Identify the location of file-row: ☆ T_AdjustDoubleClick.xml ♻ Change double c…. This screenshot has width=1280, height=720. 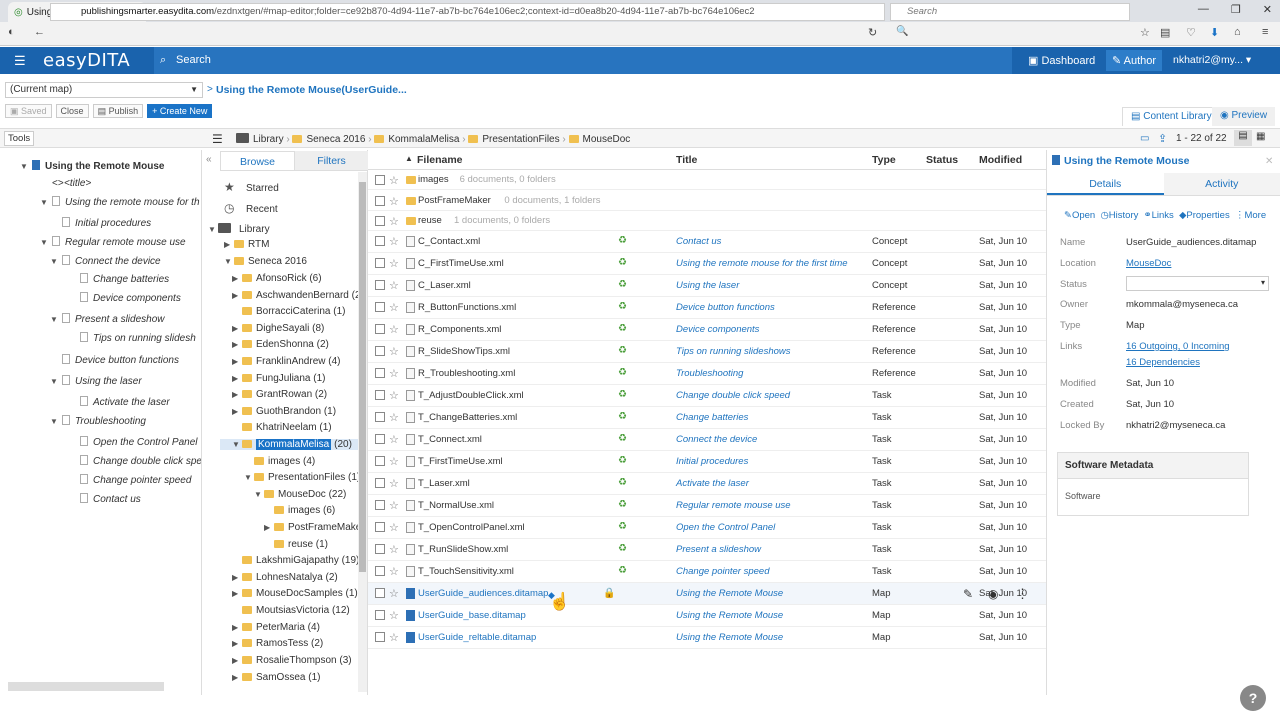
(707, 396).